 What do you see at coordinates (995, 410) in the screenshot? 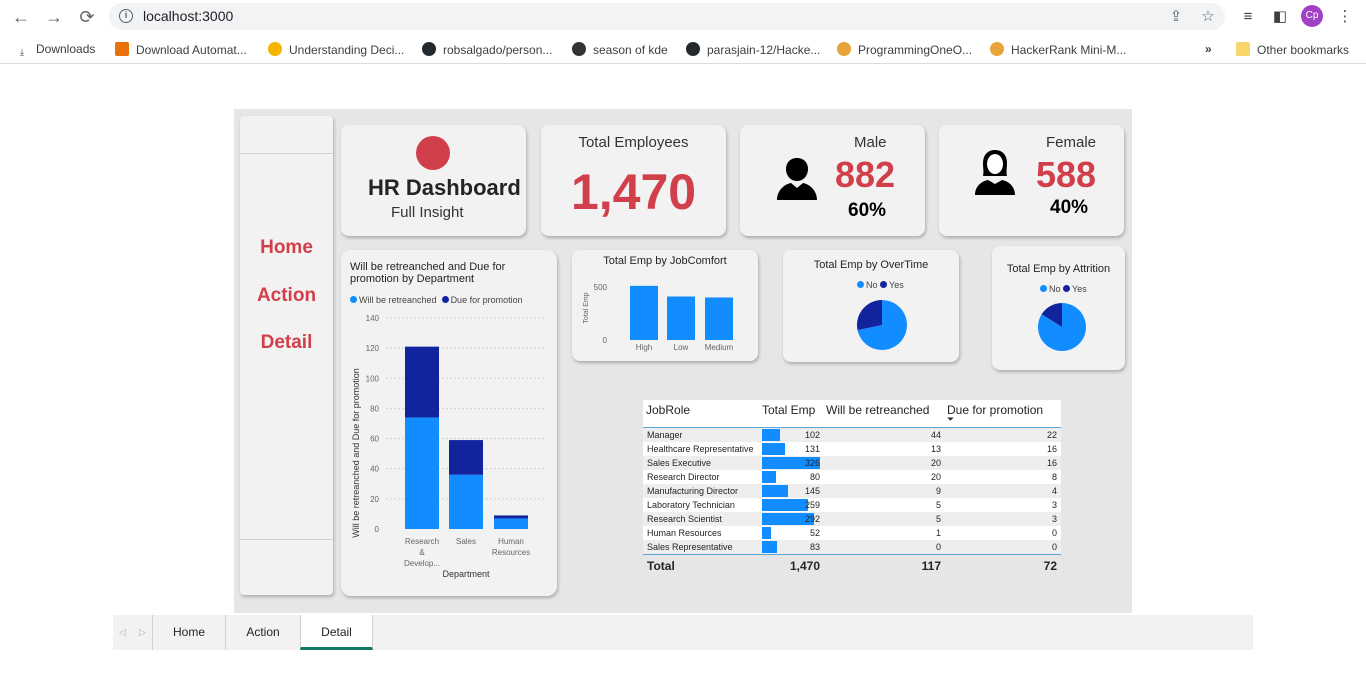
I see `col-header-promotion: Due for promotion` at bounding box center [995, 410].